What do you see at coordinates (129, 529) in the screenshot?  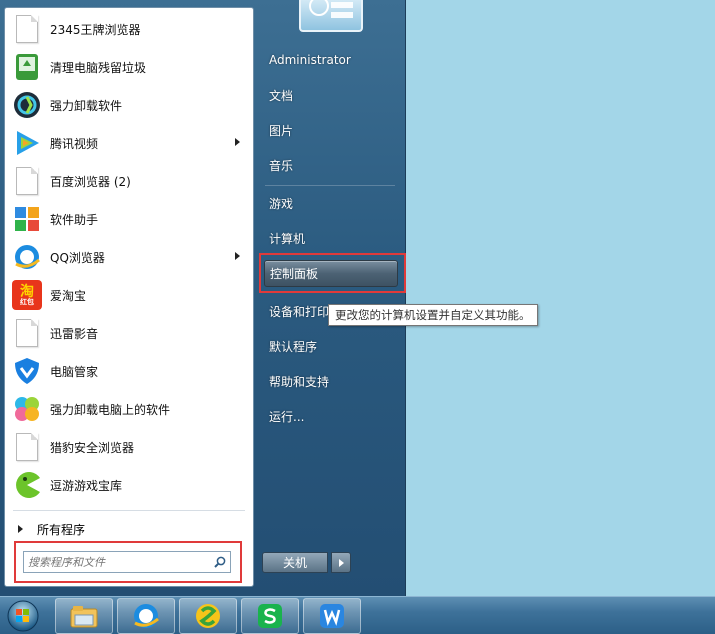 I see `all-programs-button: 所有程序` at bounding box center [129, 529].